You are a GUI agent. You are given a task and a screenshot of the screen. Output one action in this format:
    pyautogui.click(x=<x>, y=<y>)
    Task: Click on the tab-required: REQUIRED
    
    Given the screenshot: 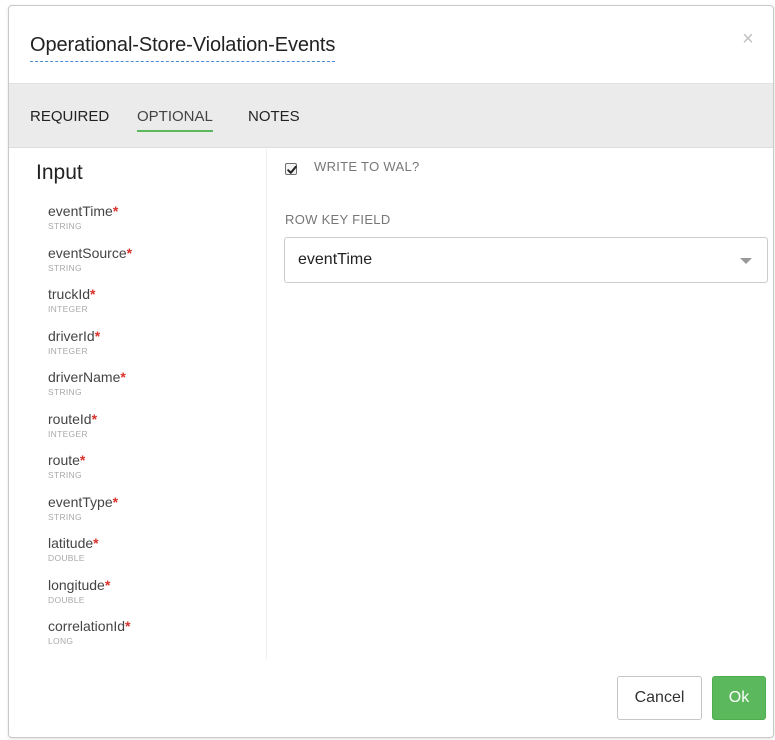 What is the action you would take?
    pyautogui.click(x=69, y=119)
    